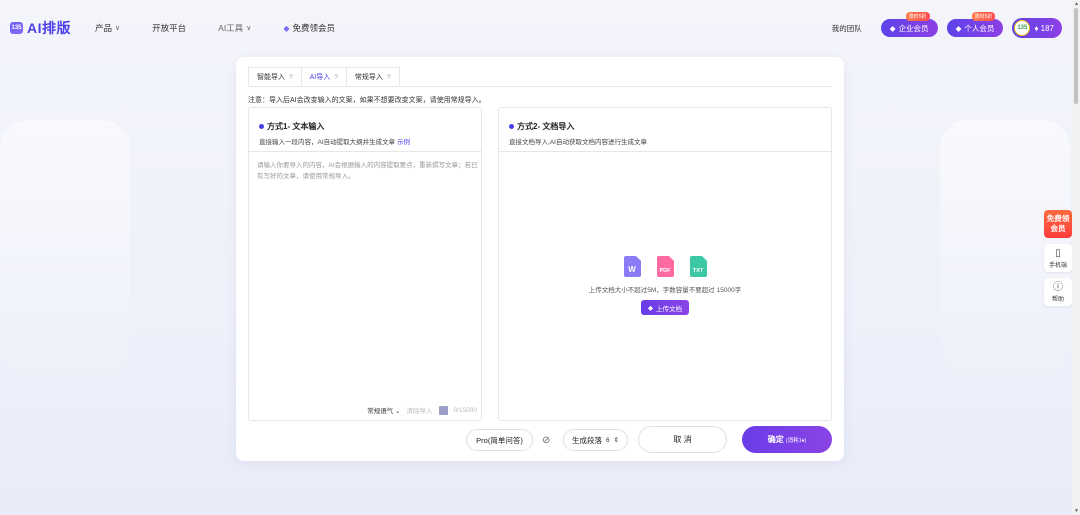  Describe the element at coordinates (1044, 28) in the screenshot. I see `points-value: ♦ 187` at that location.